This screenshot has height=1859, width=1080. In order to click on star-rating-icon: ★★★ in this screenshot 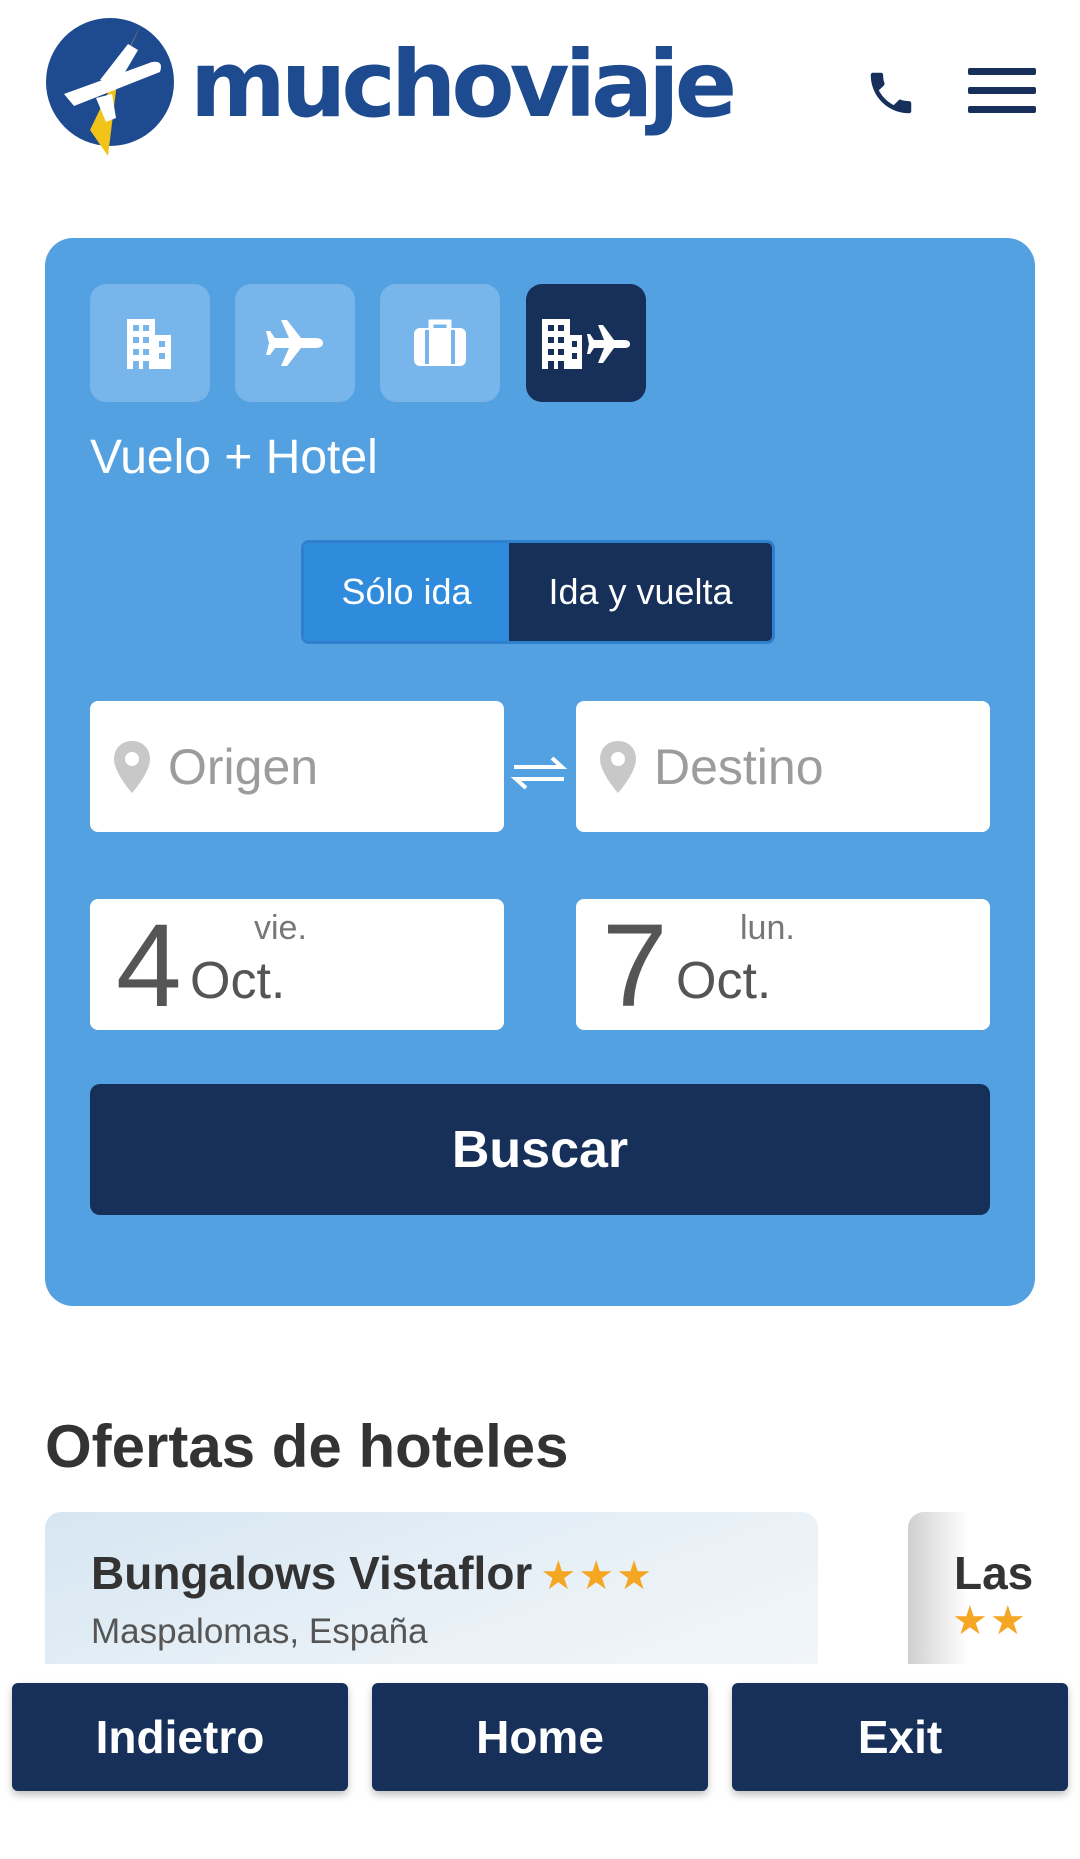, I will do `click(597, 1576)`.